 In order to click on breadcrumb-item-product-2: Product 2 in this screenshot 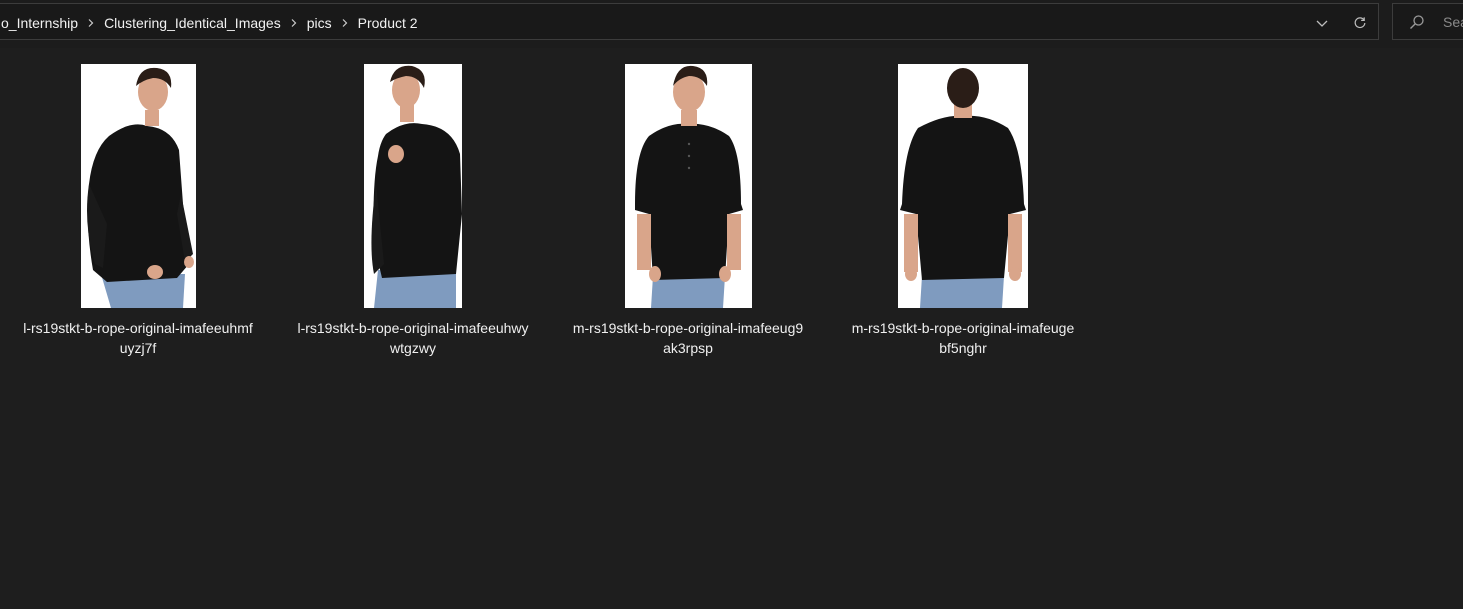, I will do `click(388, 23)`.